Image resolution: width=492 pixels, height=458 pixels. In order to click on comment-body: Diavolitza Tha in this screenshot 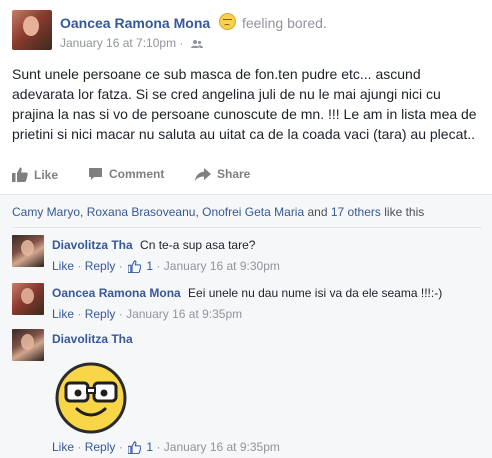, I will do `click(267, 339)`.